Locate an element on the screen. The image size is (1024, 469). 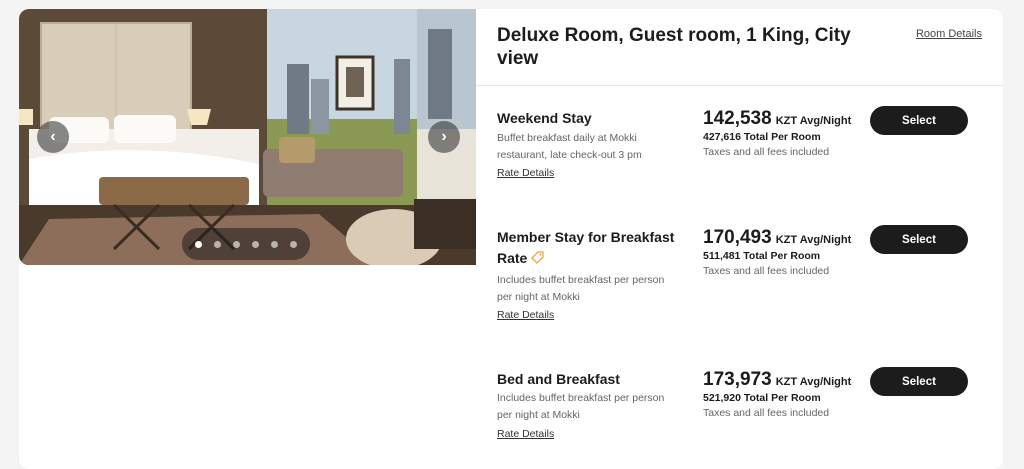
chevron-right-icon: › is located at coordinates (444, 136).